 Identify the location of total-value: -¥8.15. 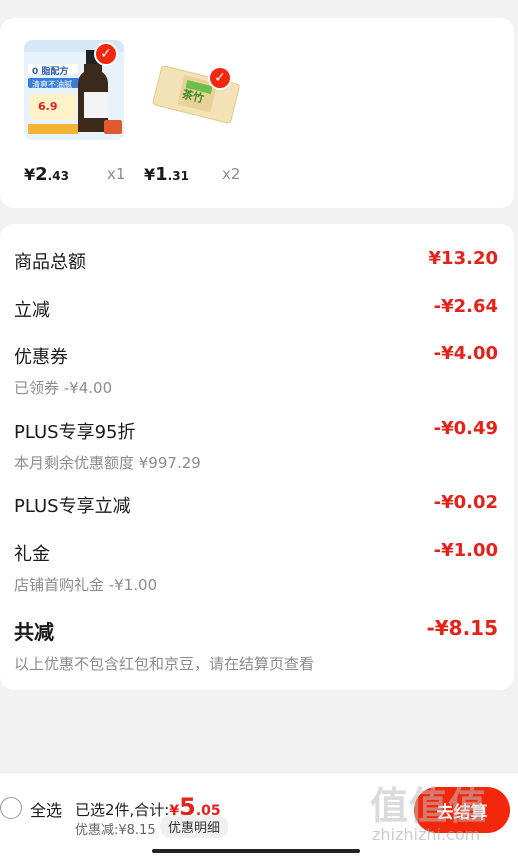
(462, 628).